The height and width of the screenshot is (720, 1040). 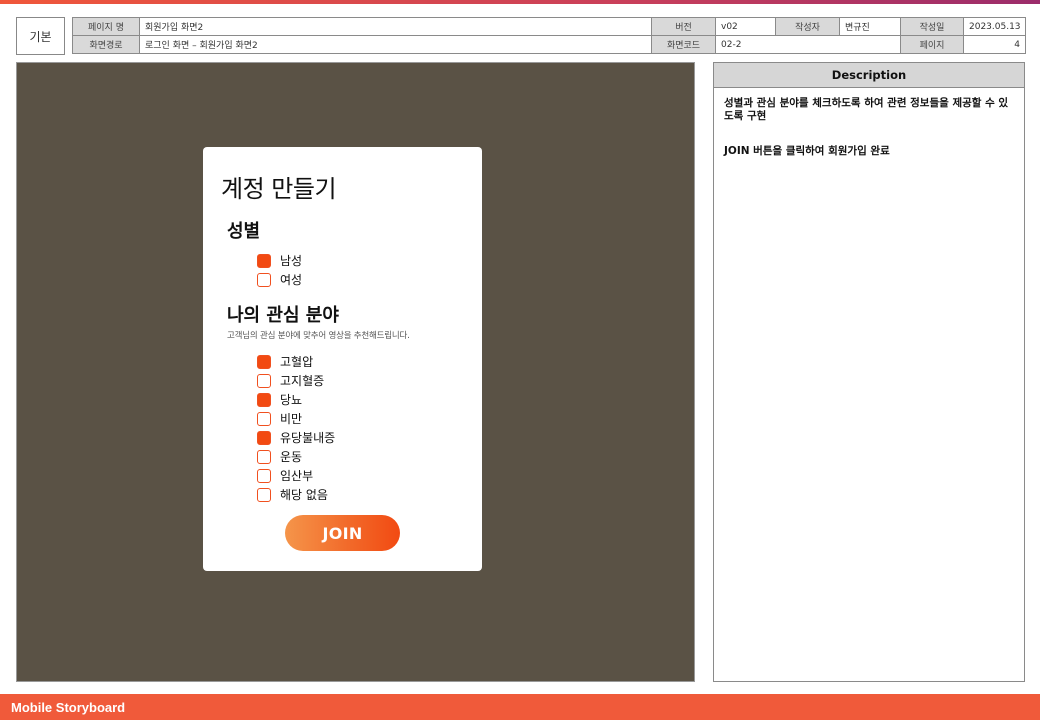 I want to click on path-value: 로그인 화면 – 회원가입 화면2, so click(x=395, y=44).